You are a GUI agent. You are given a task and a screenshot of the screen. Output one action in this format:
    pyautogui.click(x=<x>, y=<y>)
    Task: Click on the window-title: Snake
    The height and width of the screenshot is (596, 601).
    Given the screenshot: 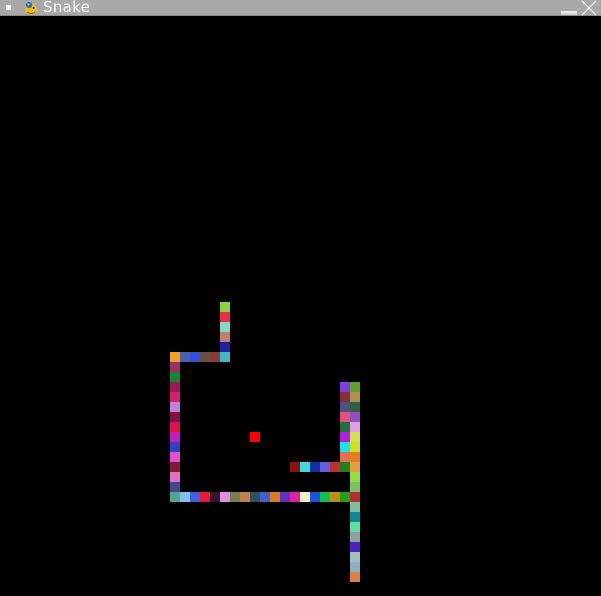 What is the action you would take?
    pyautogui.click(x=67, y=8)
    